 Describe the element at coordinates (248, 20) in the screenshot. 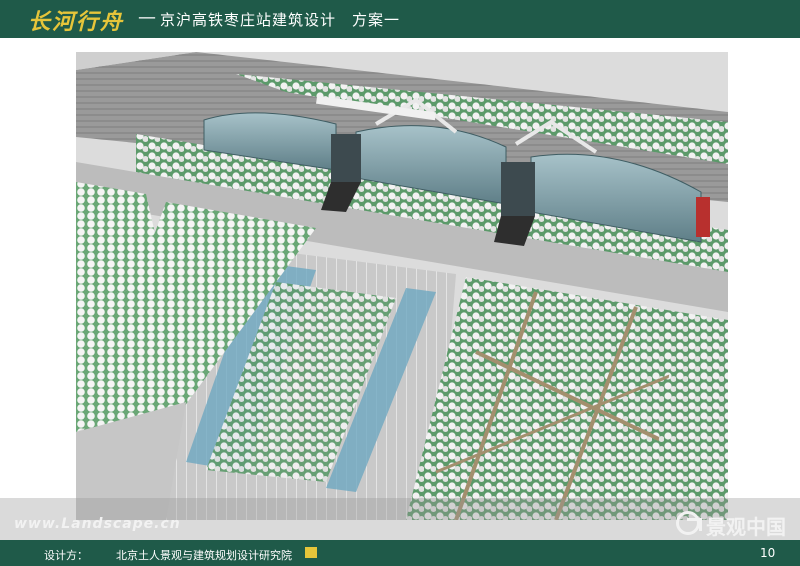

I see `project-title: 京沪高铁枣庄站建筑设计` at that location.